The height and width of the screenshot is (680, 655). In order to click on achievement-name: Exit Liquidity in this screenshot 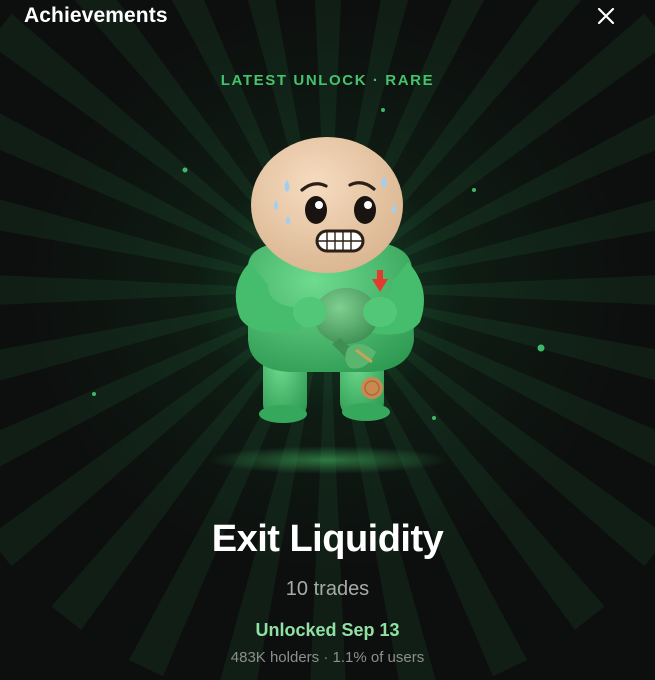, I will do `click(327, 539)`.